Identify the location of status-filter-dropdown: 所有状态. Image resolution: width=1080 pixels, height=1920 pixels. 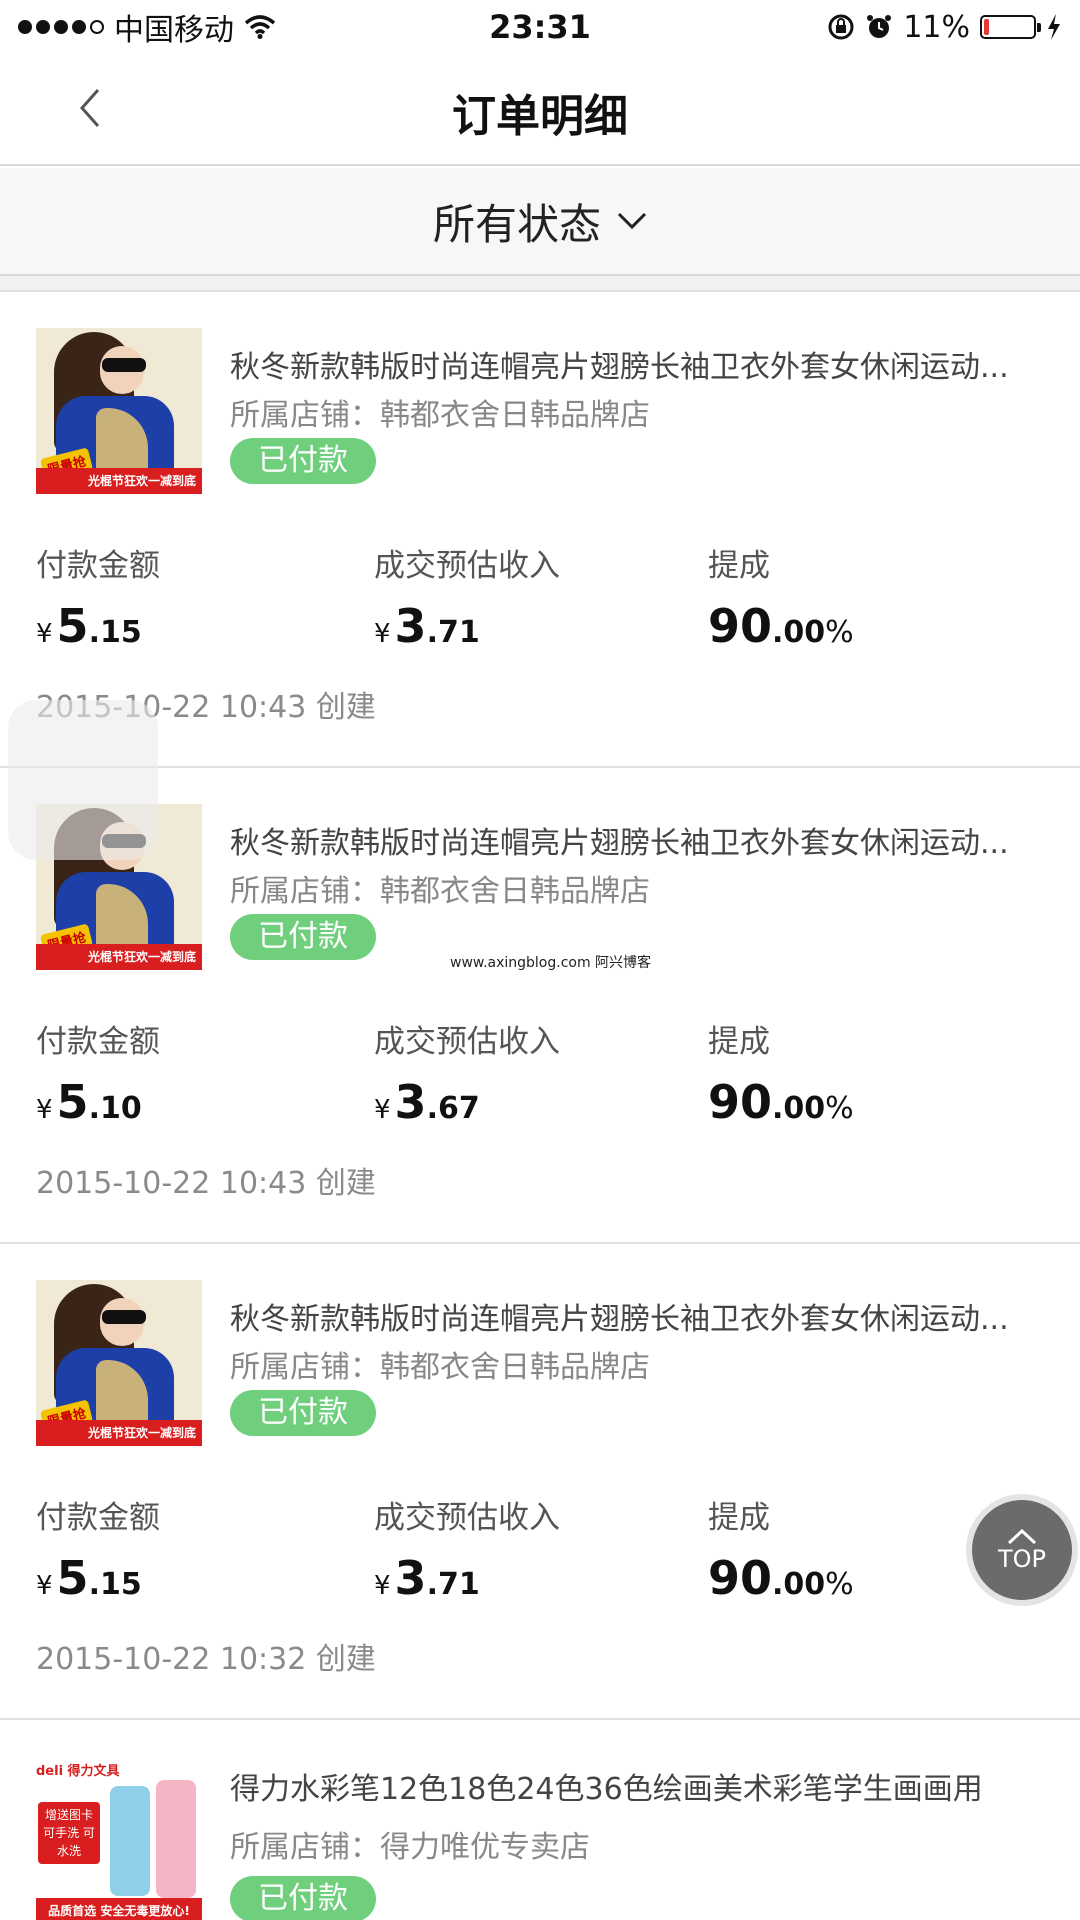
(540, 222).